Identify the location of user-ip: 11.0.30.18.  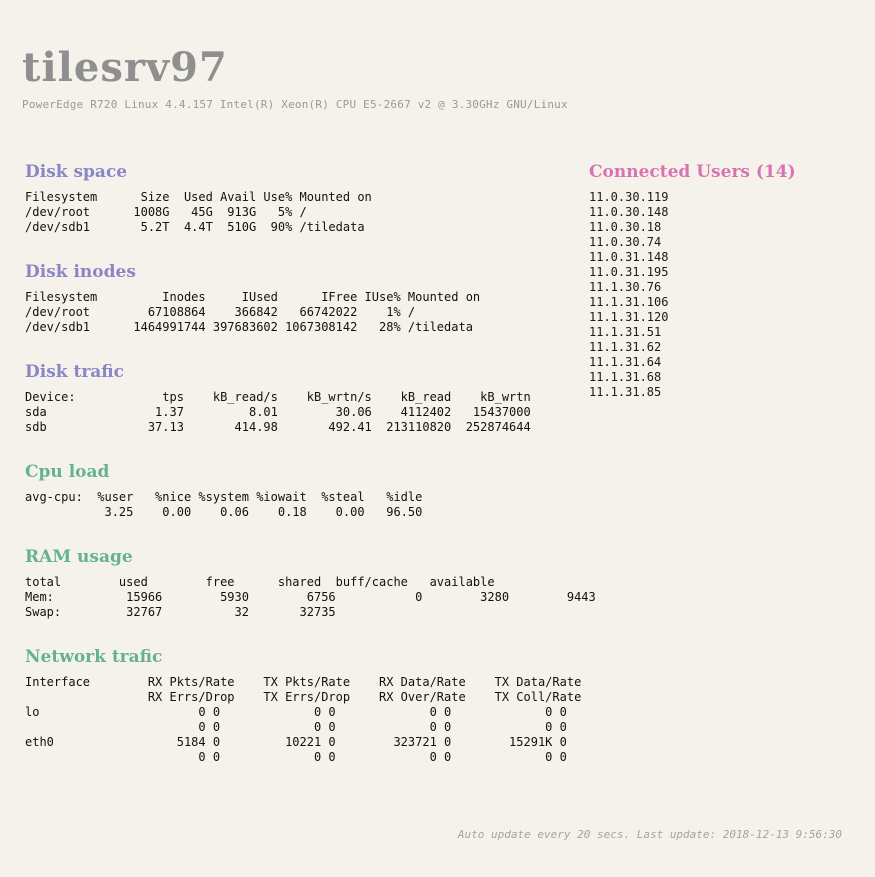
(625, 227).